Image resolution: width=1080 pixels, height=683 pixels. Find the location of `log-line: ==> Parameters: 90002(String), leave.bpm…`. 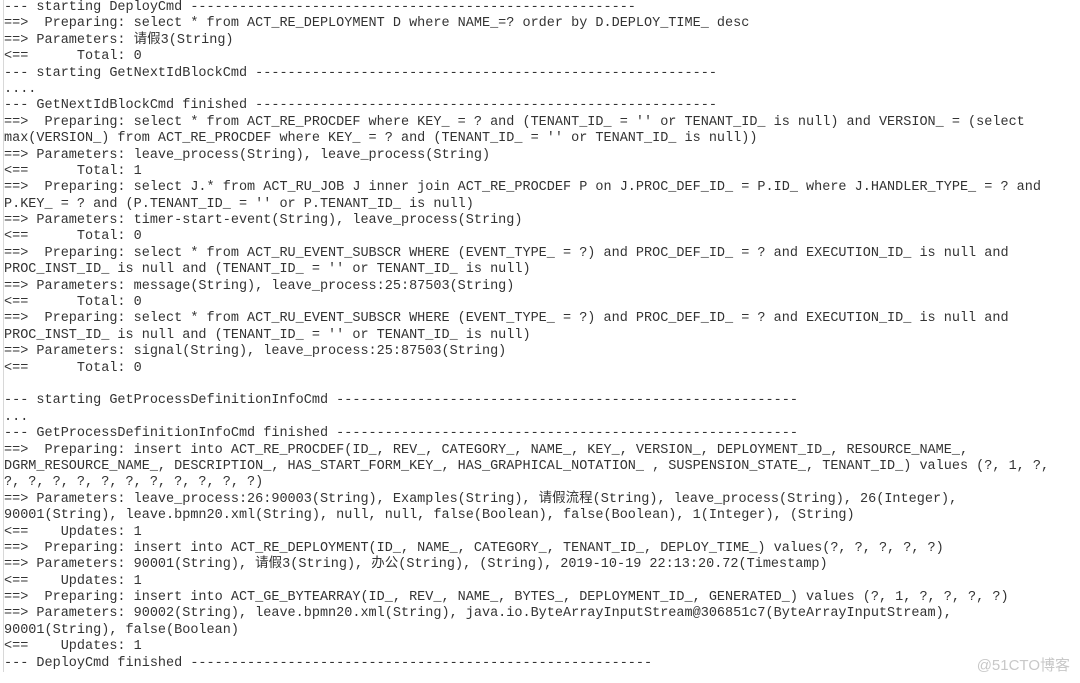

log-line: ==> Parameters: 90002(String), leave.bpm… is located at coordinates (478, 614).